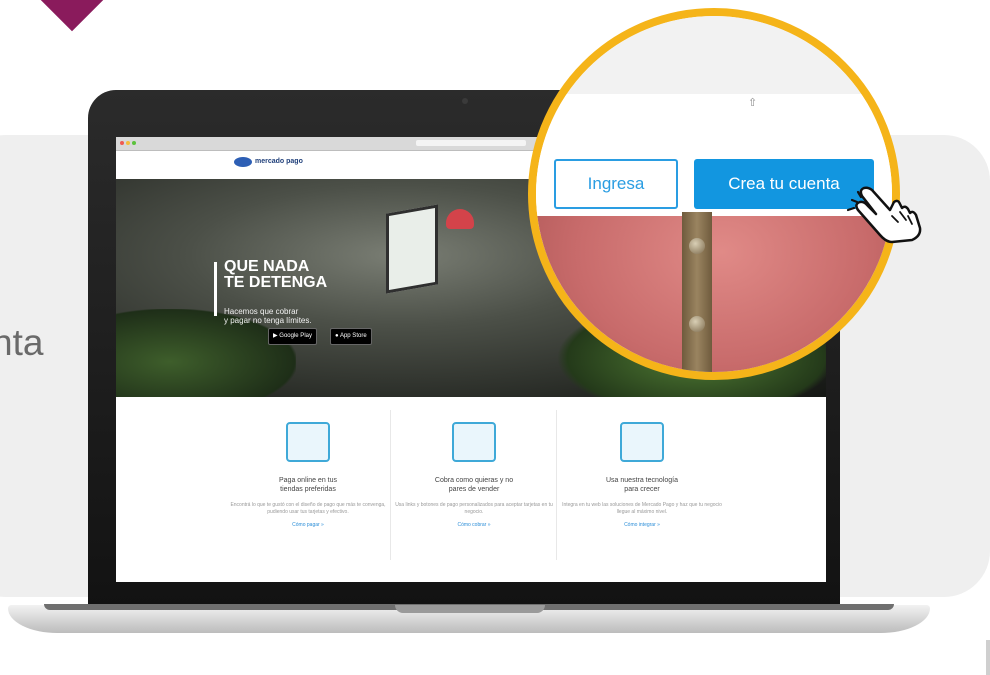 The width and height of the screenshot is (990, 675). What do you see at coordinates (642, 485) in the screenshot?
I see `feature-title: Usa nuestra tecnología para crecer` at bounding box center [642, 485].